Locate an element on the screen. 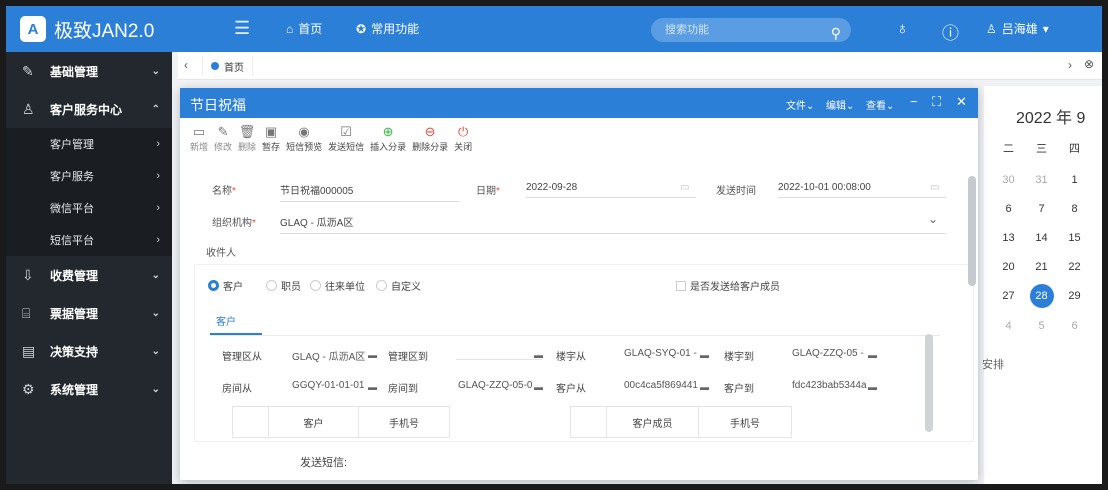 This screenshot has height=490, width=1108. send-time-field: 2022-10-01 00:08:00 is located at coordinates (862, 190).